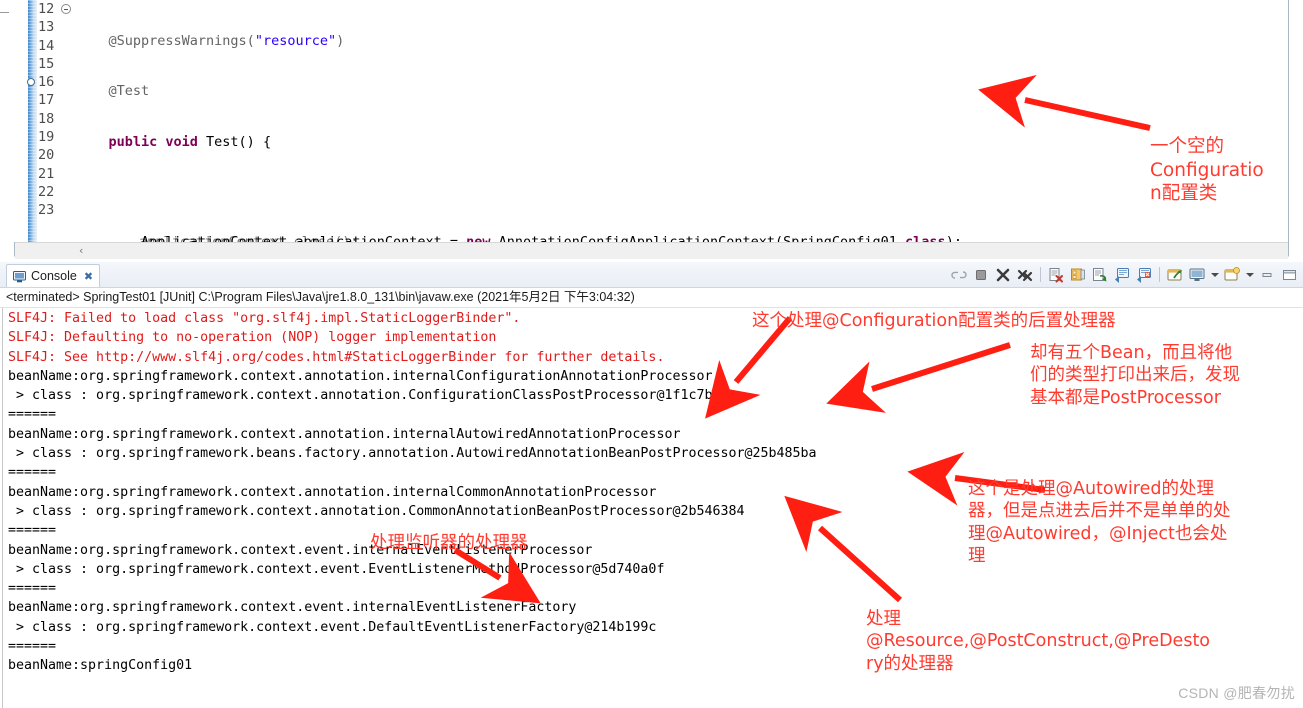 This screenshot has width=1303, height=708. What do you see at coordinates (46, 82) in the screenshot?
I see `line-number-label: 16` at bounding box center [46, 82].